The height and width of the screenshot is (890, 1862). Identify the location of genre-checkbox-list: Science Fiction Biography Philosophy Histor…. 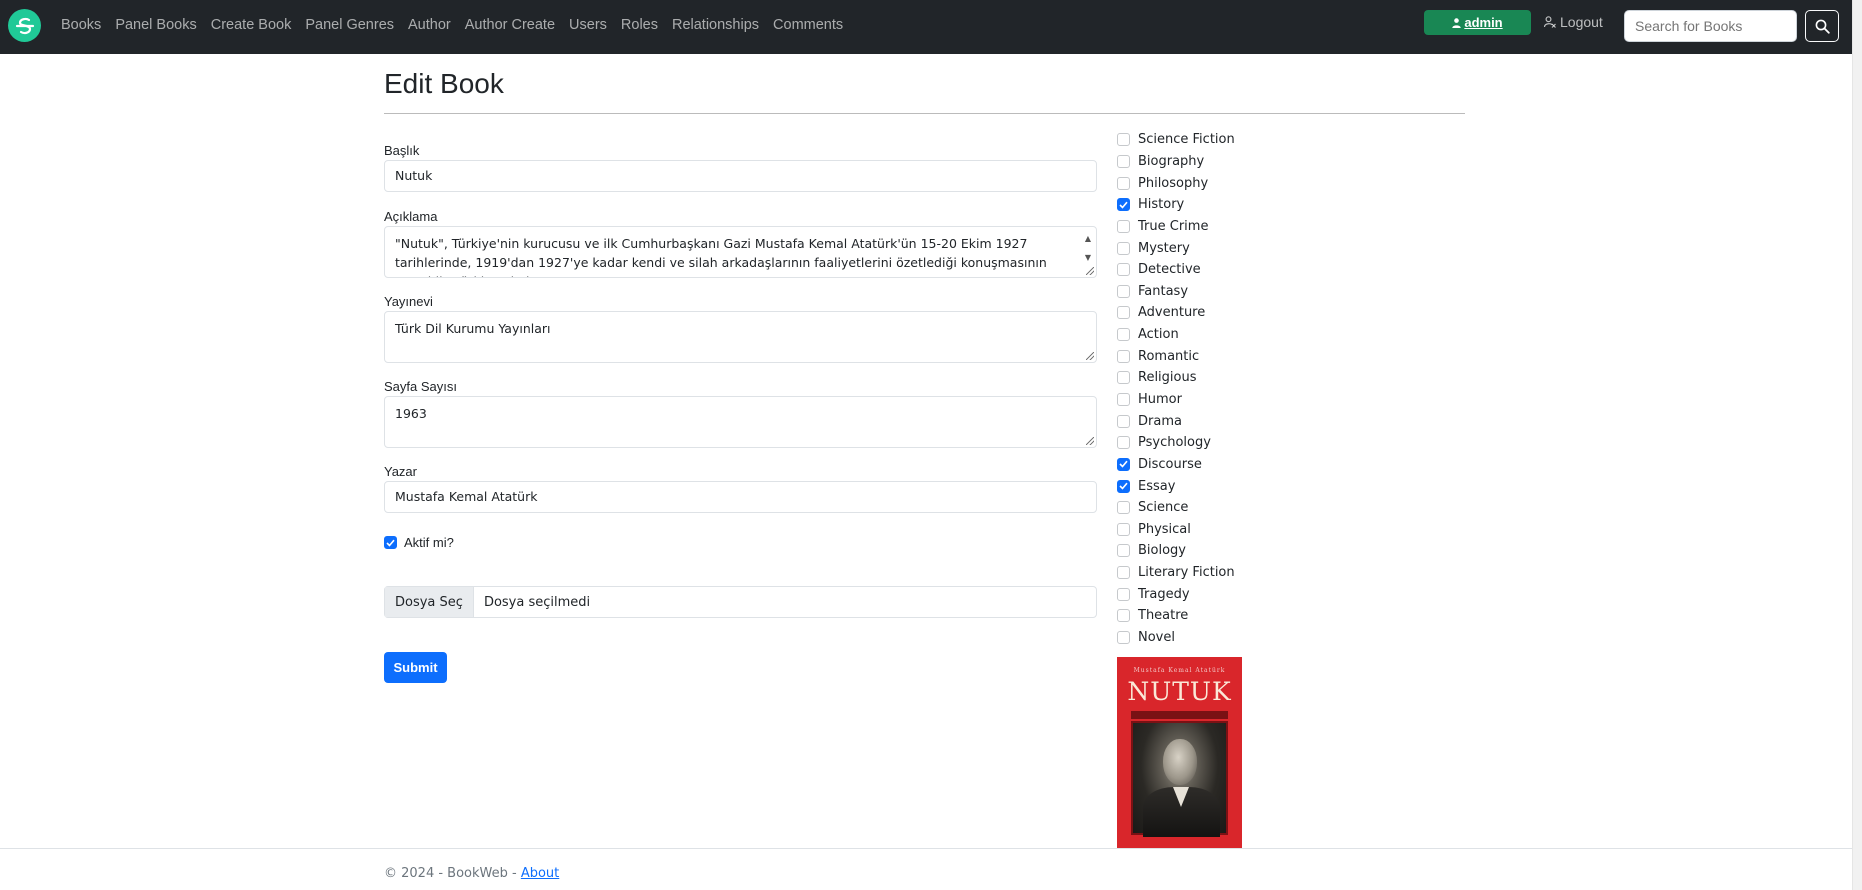
(1176, 388).